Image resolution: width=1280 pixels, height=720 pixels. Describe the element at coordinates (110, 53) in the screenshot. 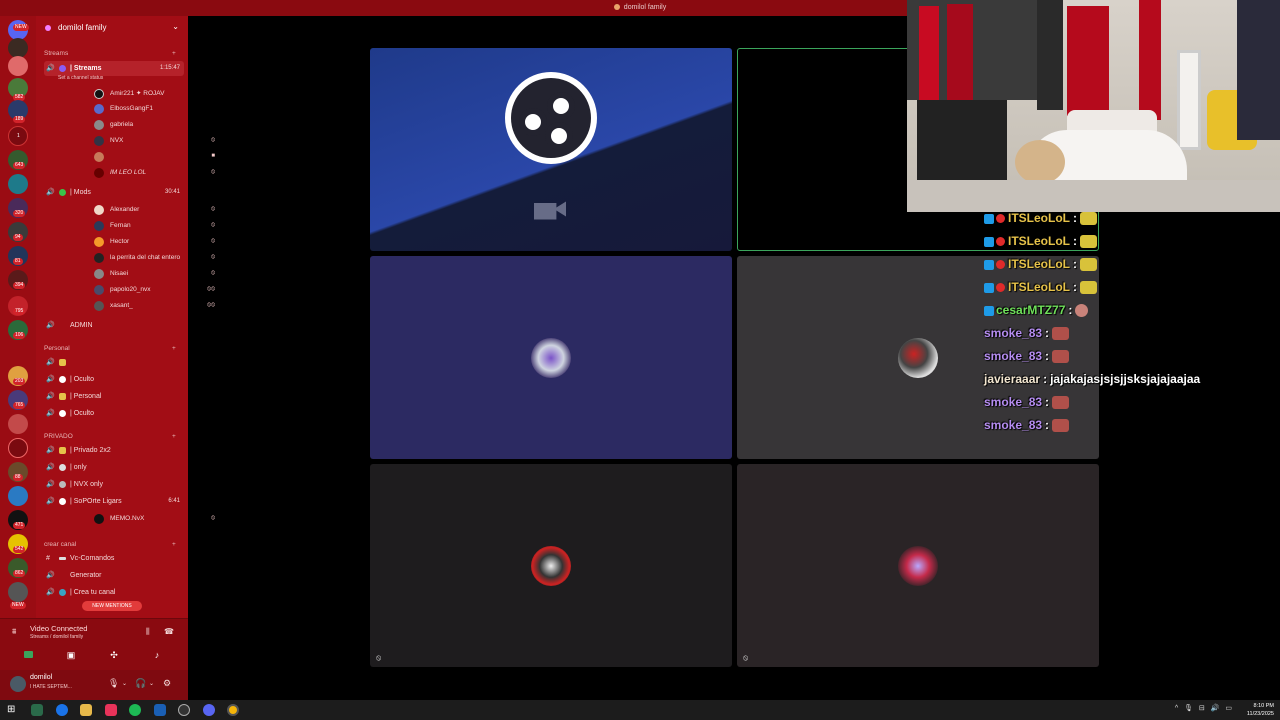

I see `category-streams: Streams +` at that location.